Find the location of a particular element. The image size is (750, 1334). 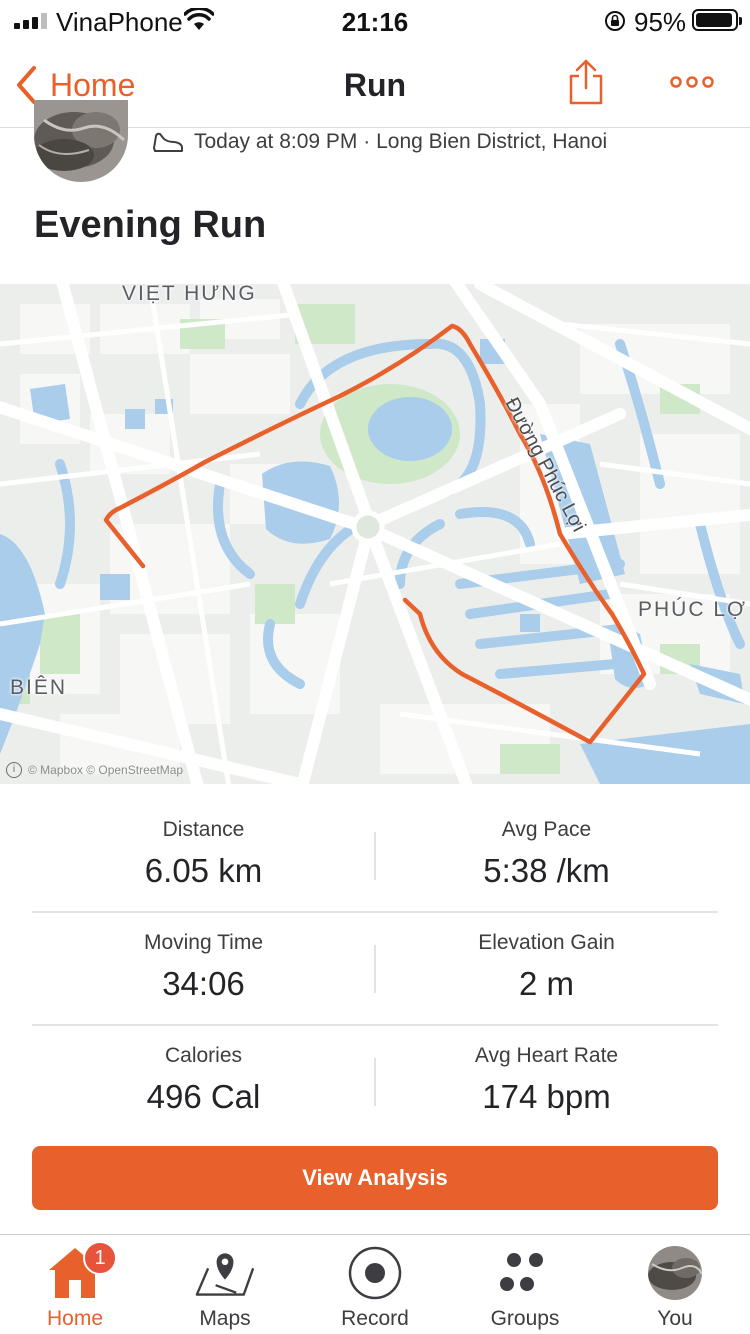

orientation-lock-icon is located at coordinates (615, 21).